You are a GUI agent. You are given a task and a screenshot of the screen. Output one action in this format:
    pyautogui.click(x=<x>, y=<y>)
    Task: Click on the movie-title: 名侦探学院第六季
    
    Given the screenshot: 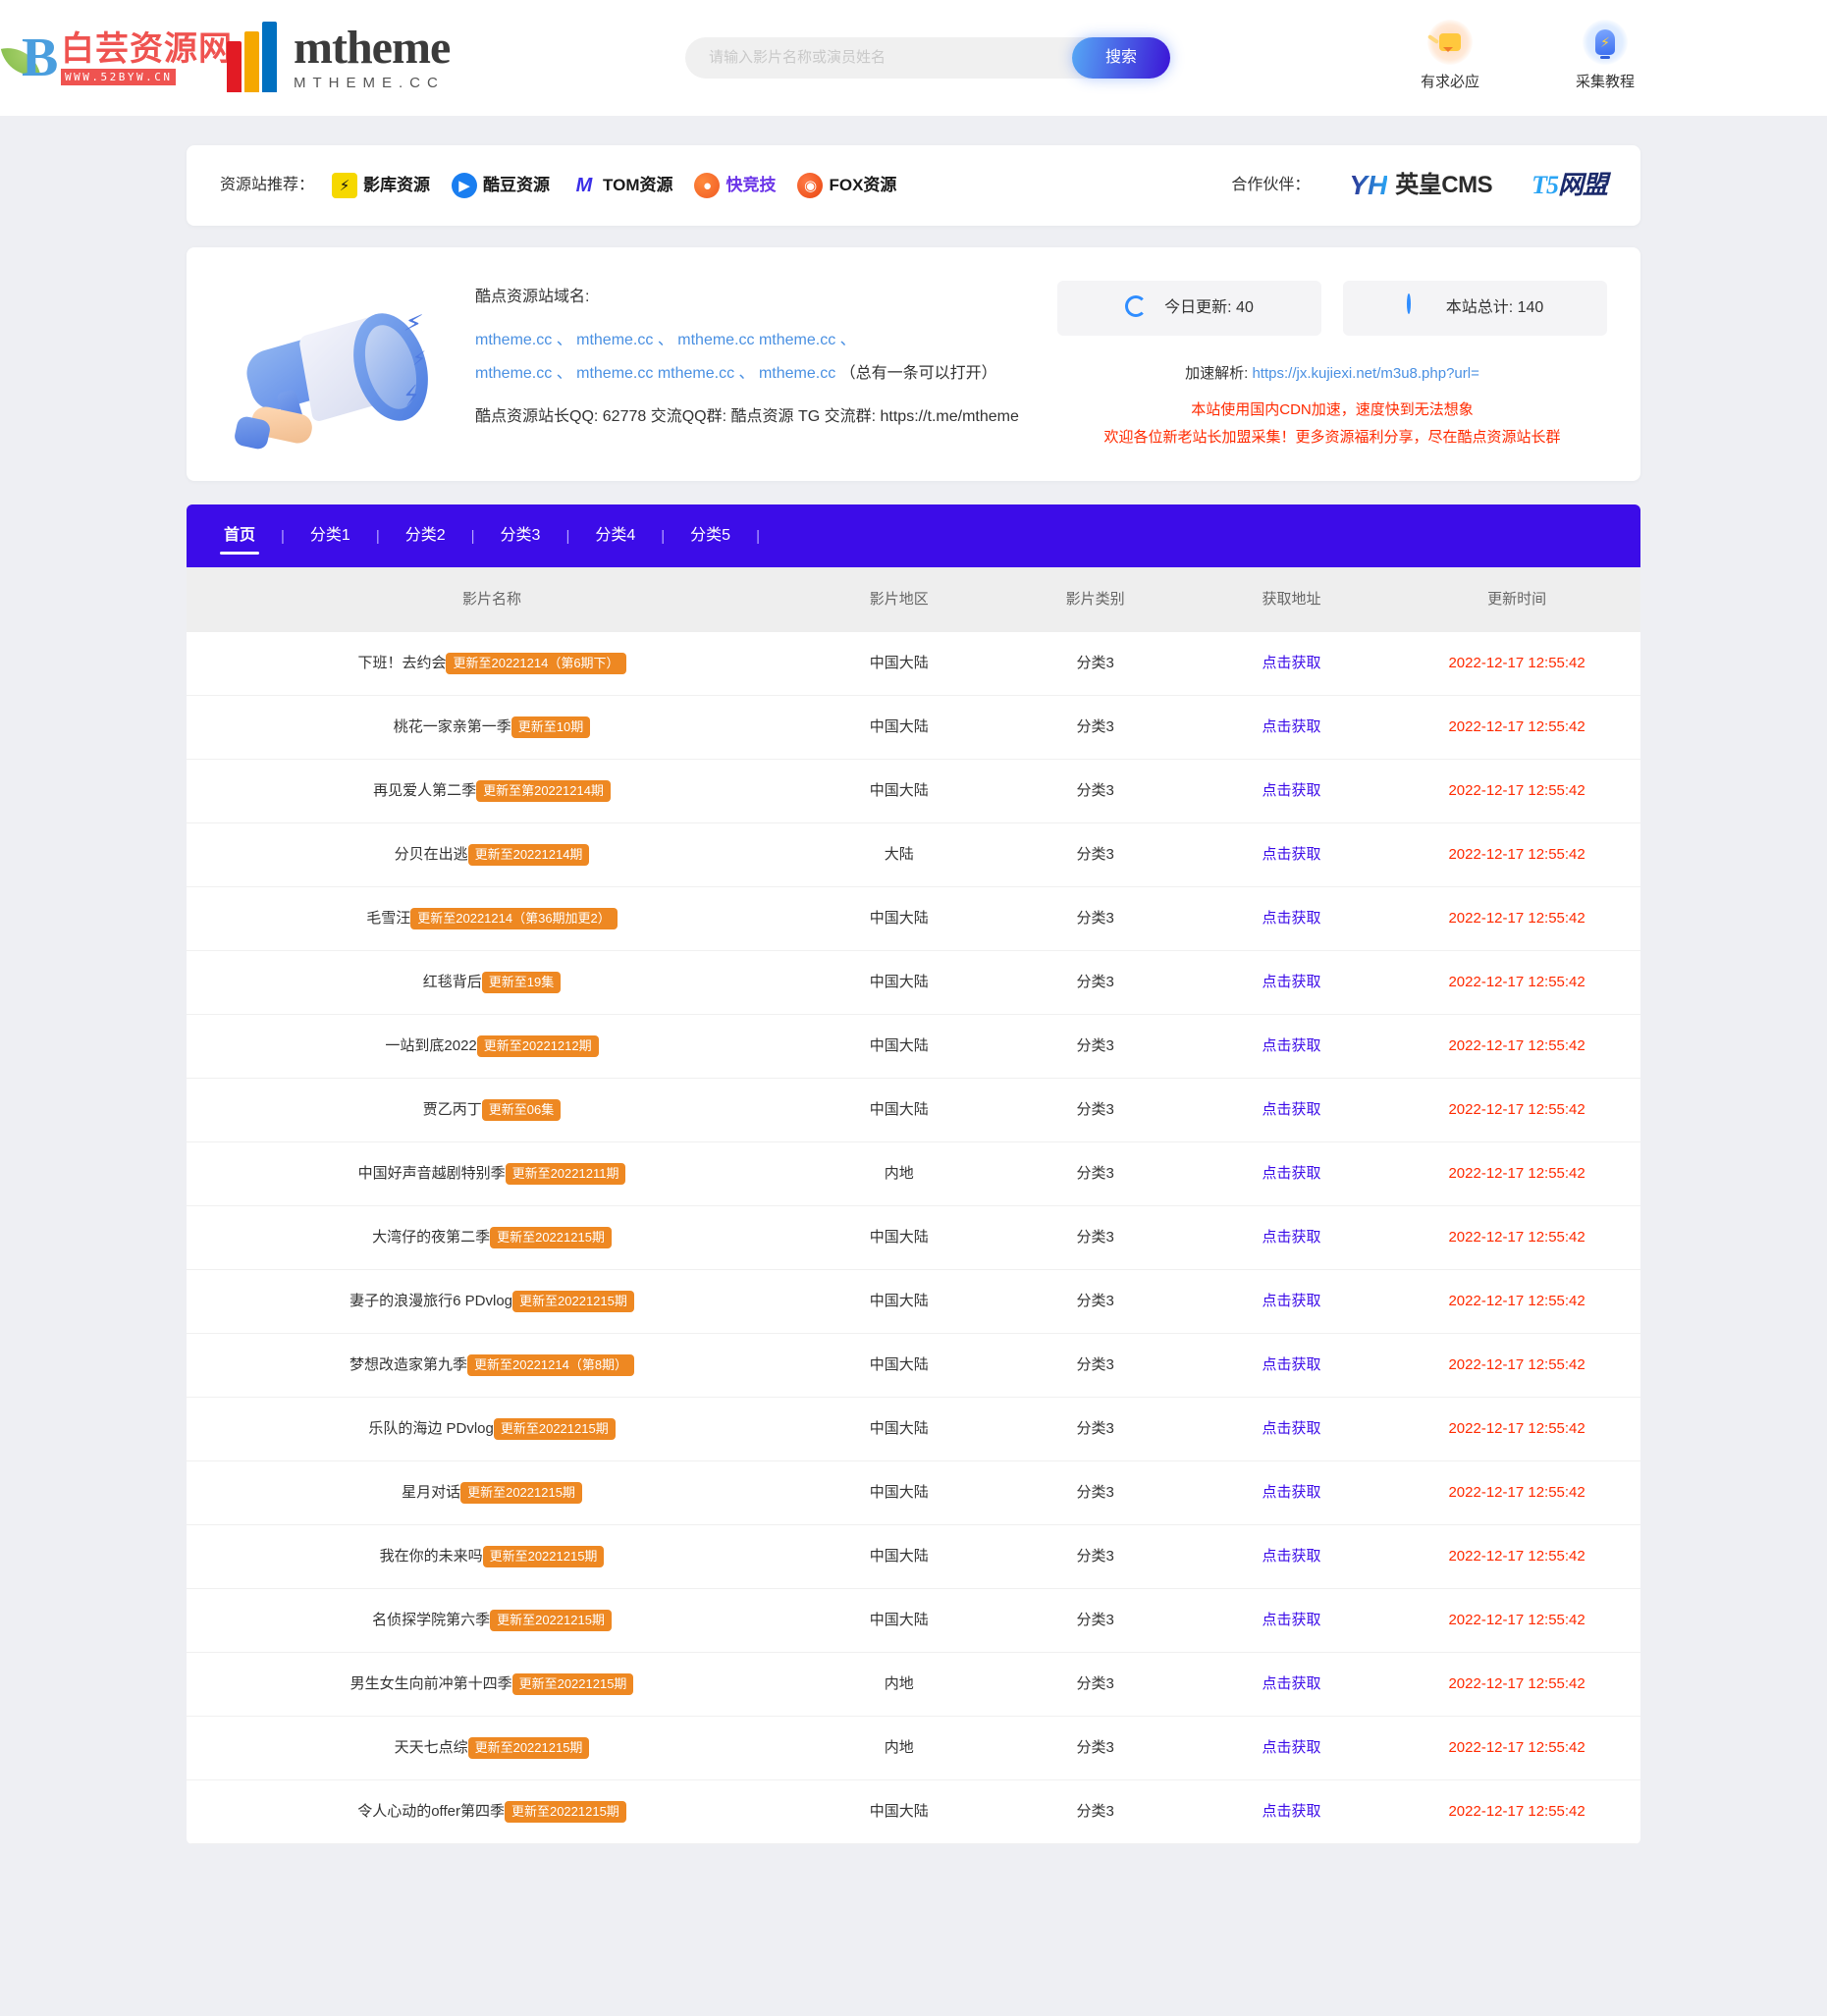 What is the action you would take?
    pyautogui.click(x=431, y=1620)
    